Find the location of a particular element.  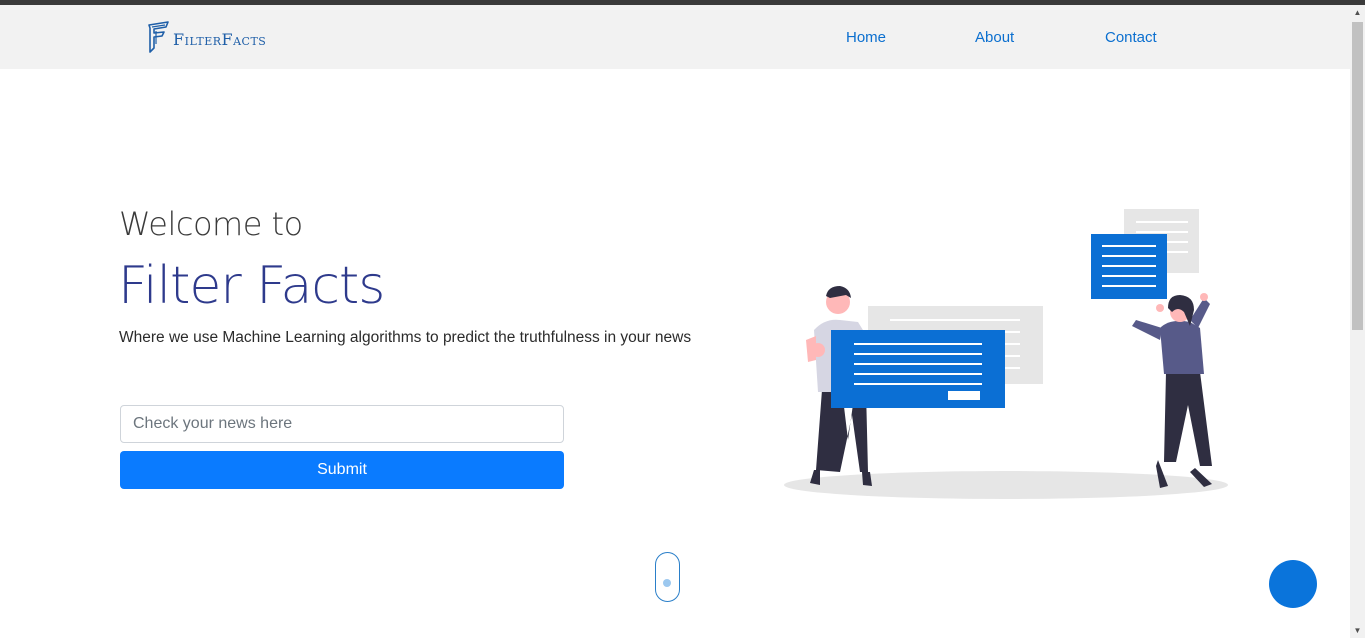

scroll-up-arrow-icon: ▲ is located at coordinates (1357, 12).